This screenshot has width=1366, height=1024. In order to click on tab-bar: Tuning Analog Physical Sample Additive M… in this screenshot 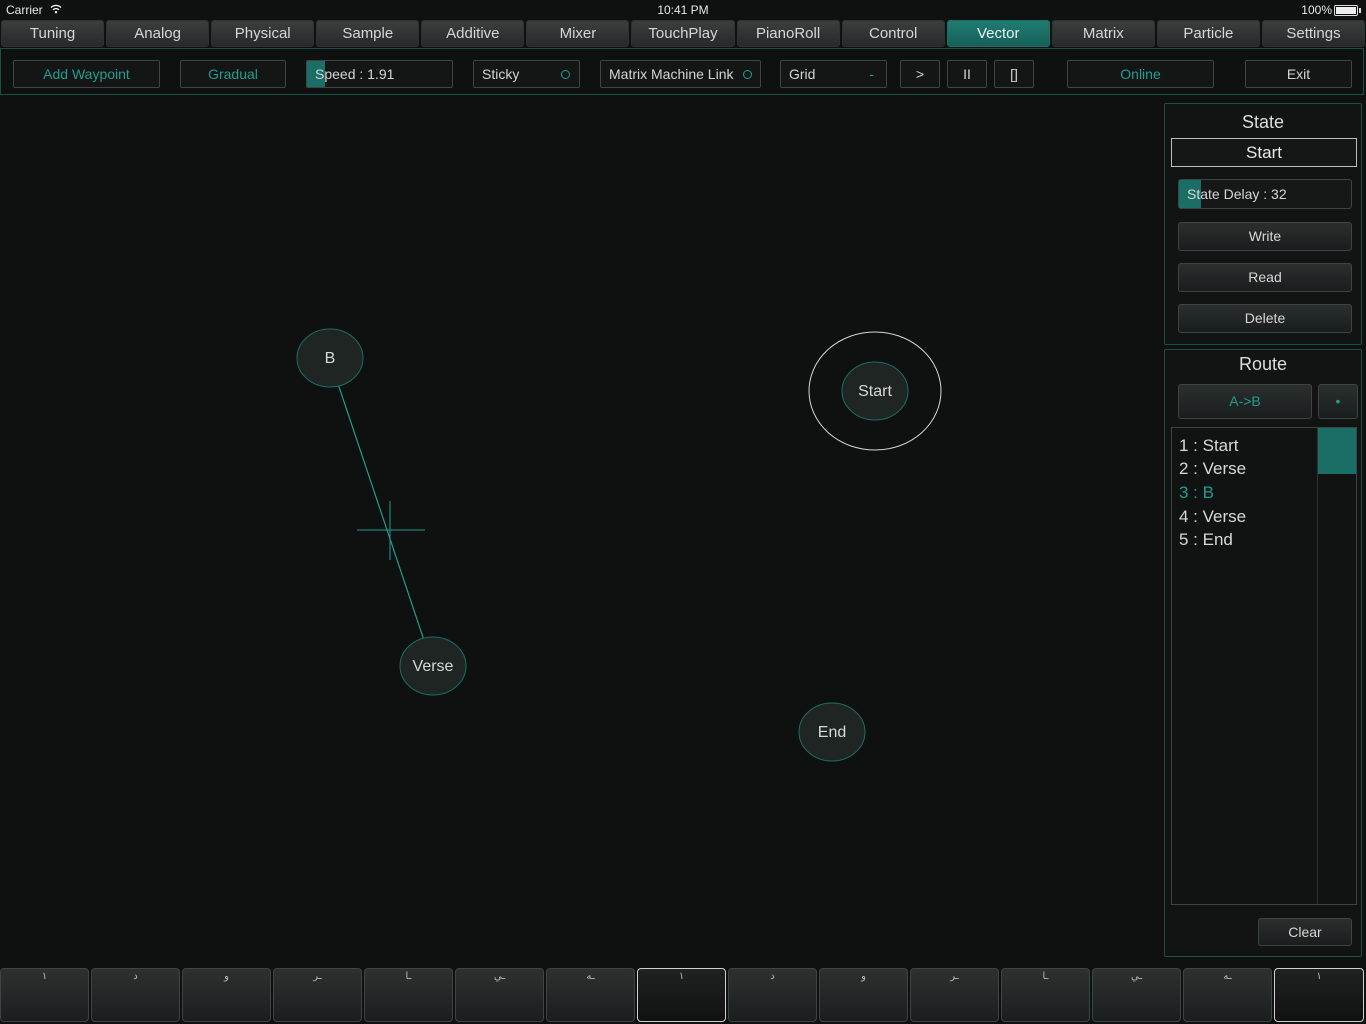, I will do `click(683, 34)`.